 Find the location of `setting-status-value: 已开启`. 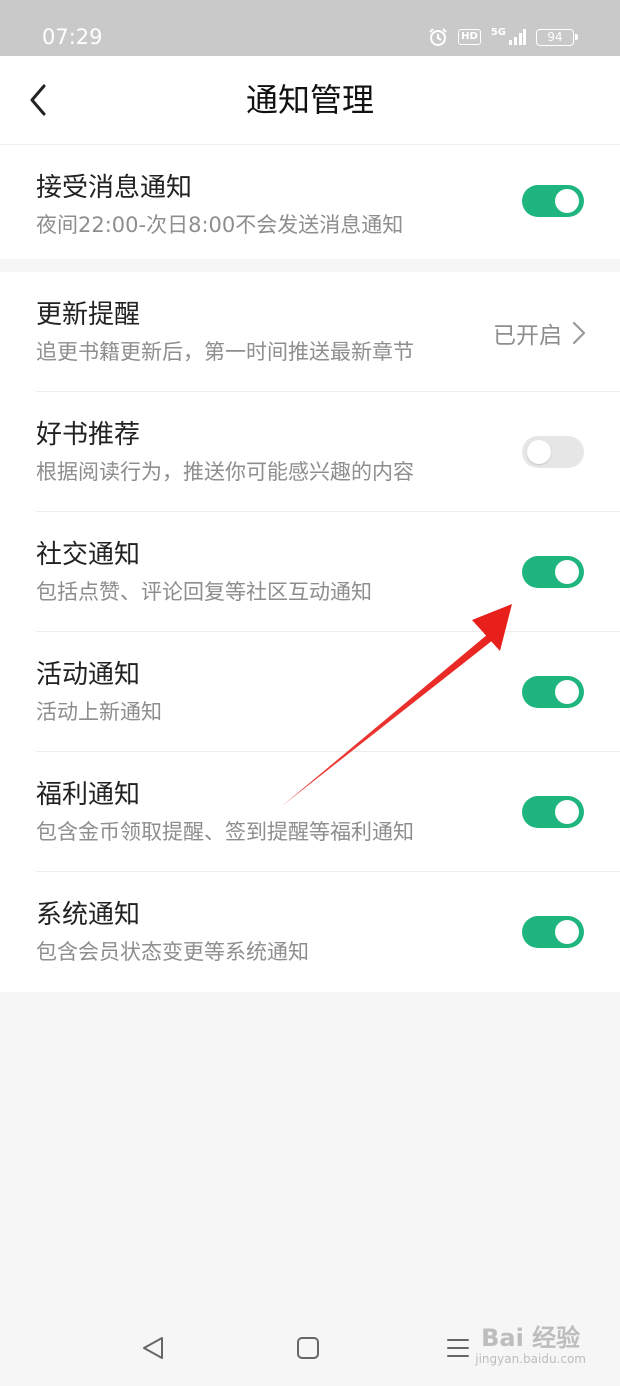

setting-status-value: 已开启 is located at coordinates (527, 336).